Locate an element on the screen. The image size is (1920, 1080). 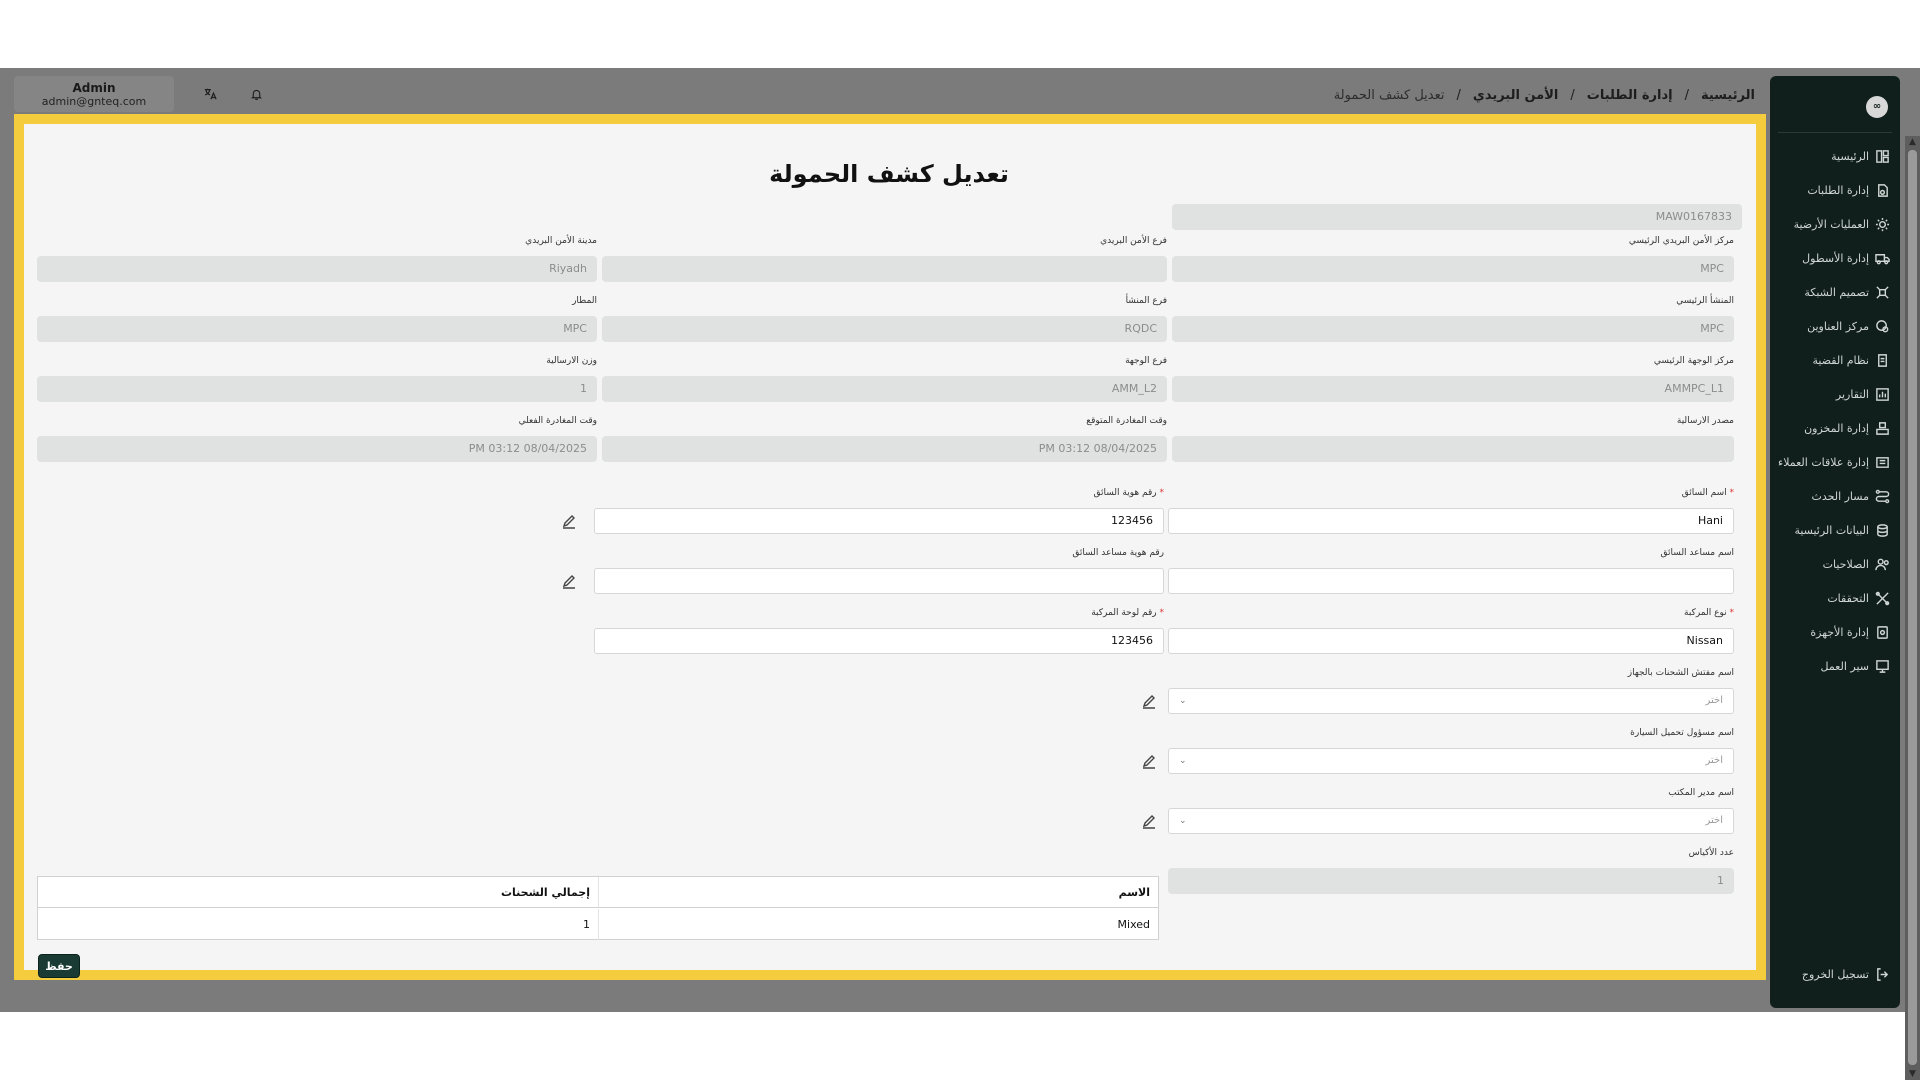
sidebar-item-label: البيانات الرئيسية is located at coordinates (1831, 530).